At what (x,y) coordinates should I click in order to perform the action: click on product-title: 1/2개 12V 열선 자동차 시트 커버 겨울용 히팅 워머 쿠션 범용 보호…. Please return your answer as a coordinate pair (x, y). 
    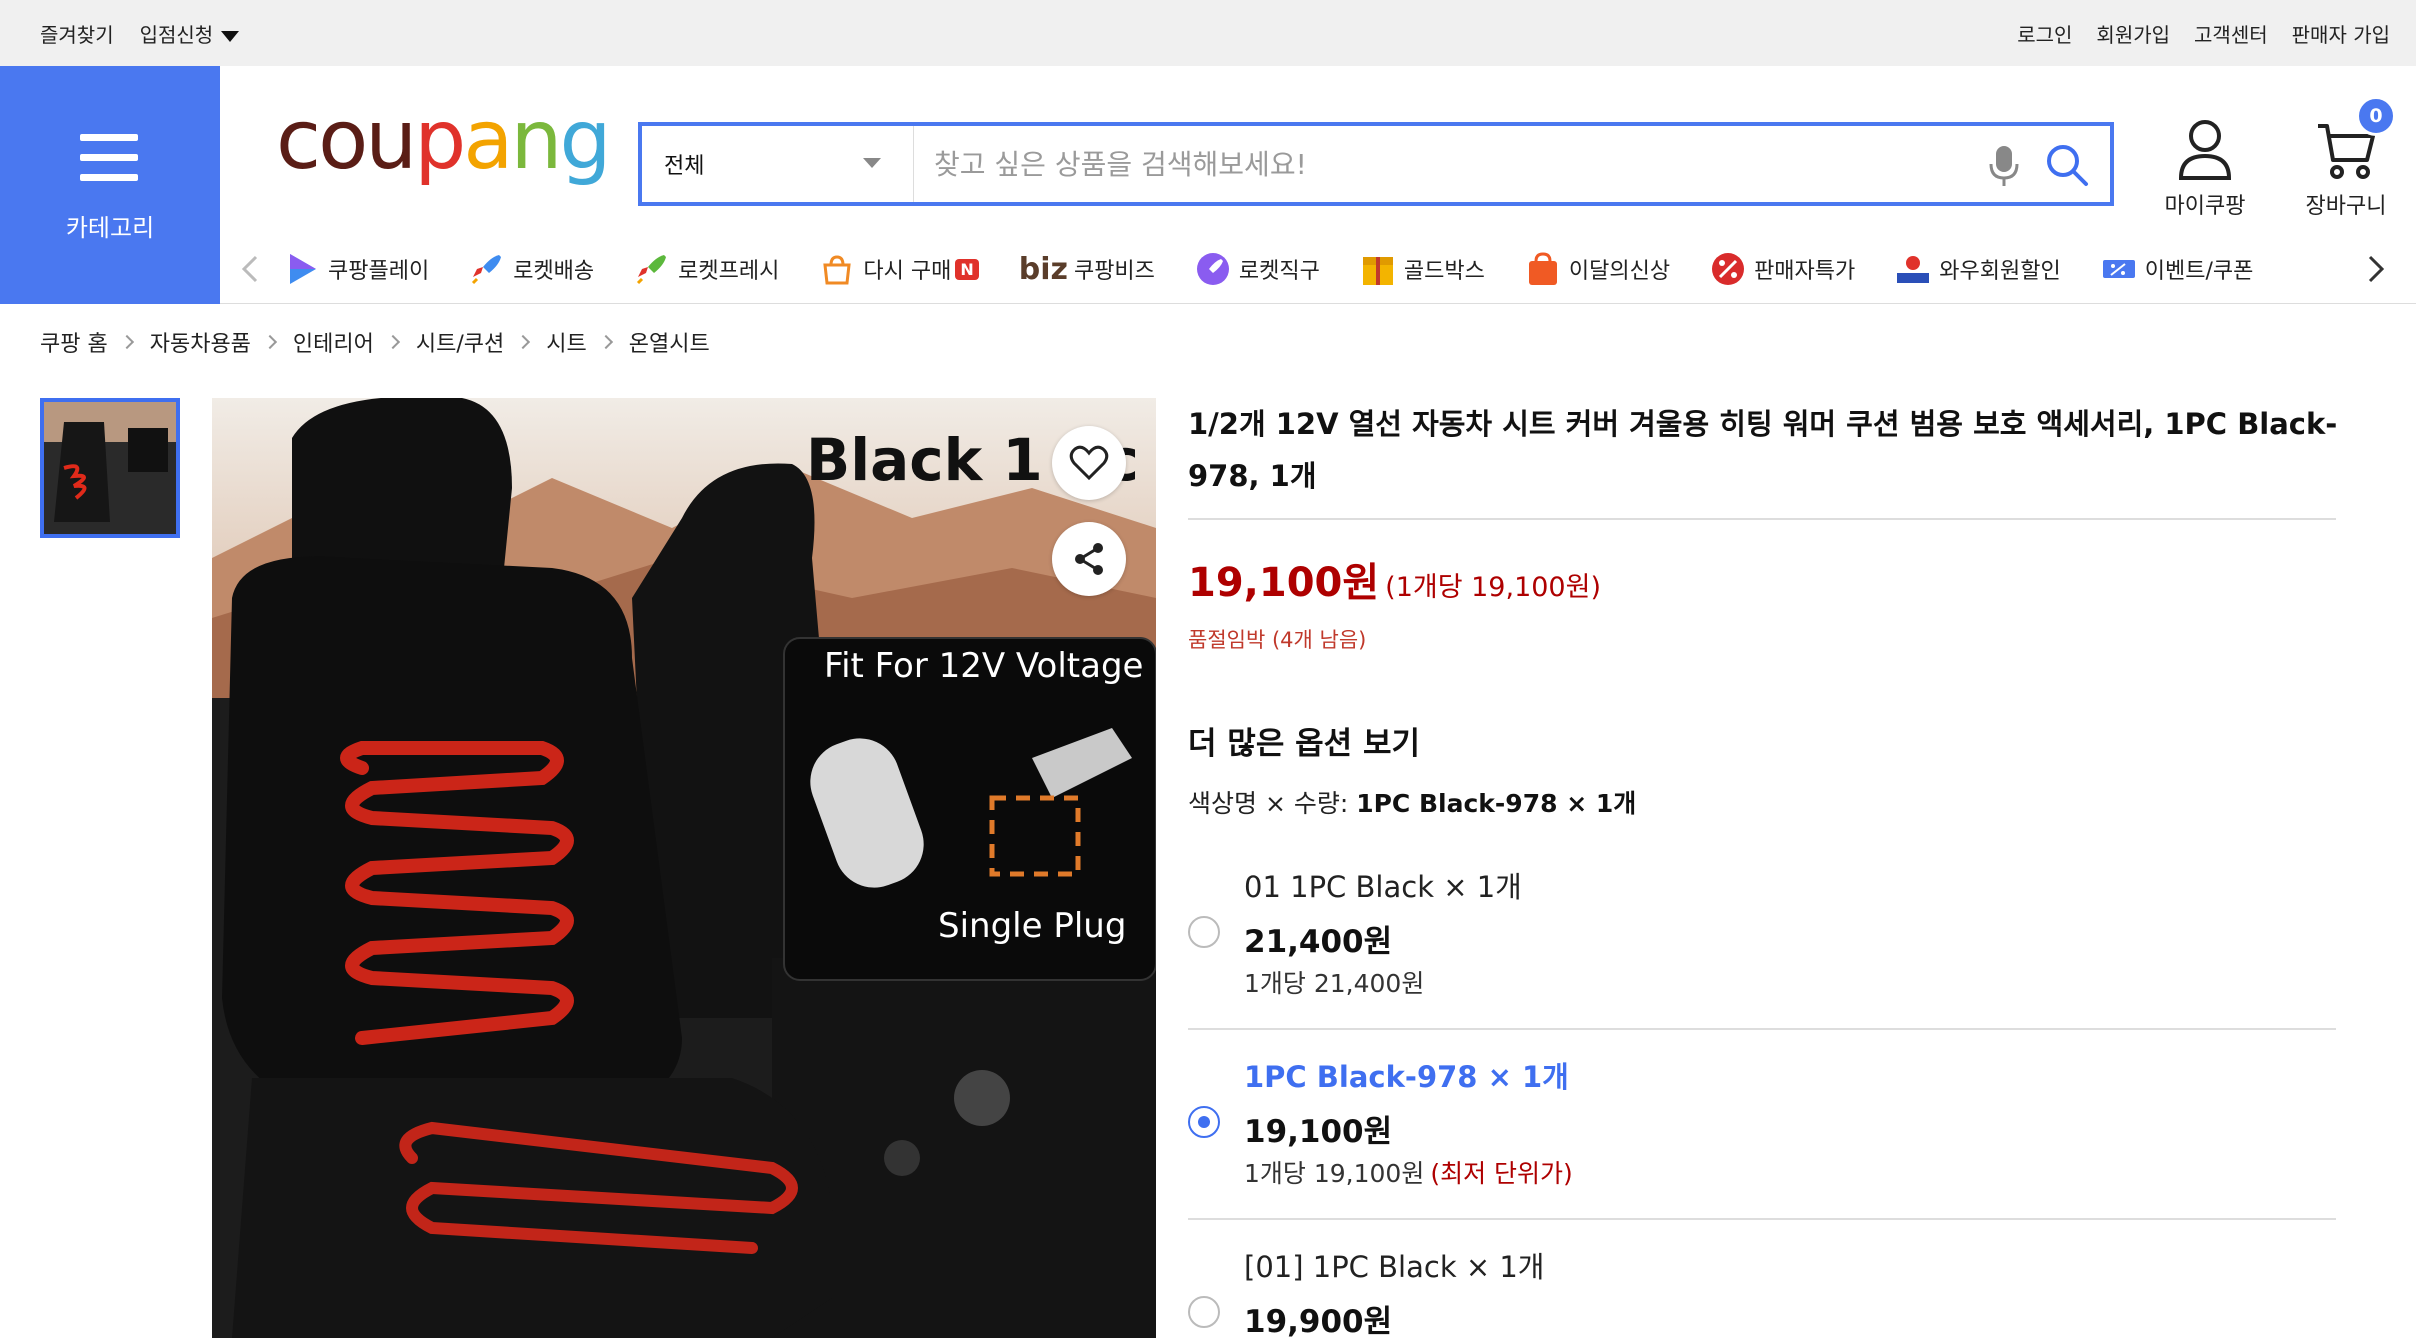
    Looking at the image, I should click on (1763, 450).